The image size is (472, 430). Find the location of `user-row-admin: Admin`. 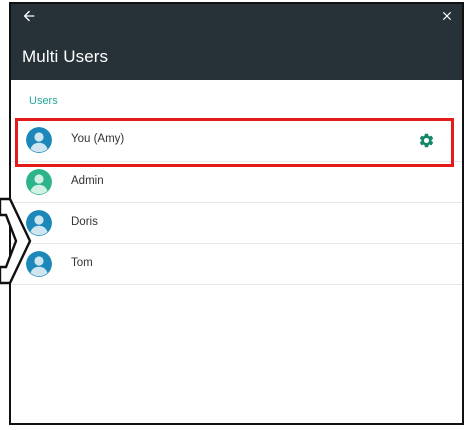

user-row-admin: Admin is located at coordinates (236, 182).